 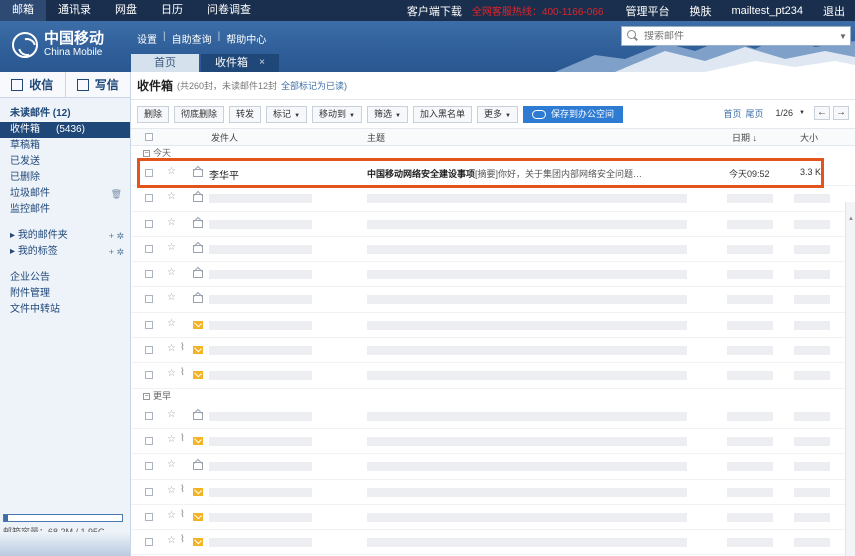 I want to click on vertical-scrollbar: ▲, so click(x=850, y=379).